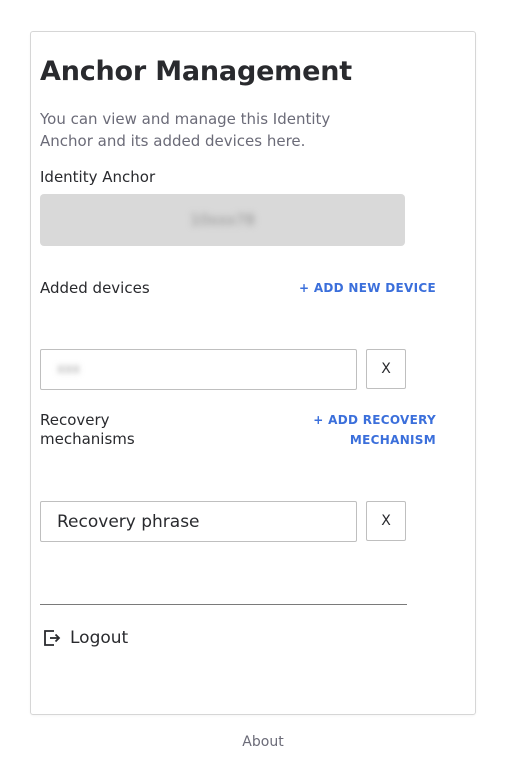 The width and height of the screenshot is (526, 770). Describe the element at coordinates (386, 521) in the screenshot. I see `remove-recovery-button: X` at that location.